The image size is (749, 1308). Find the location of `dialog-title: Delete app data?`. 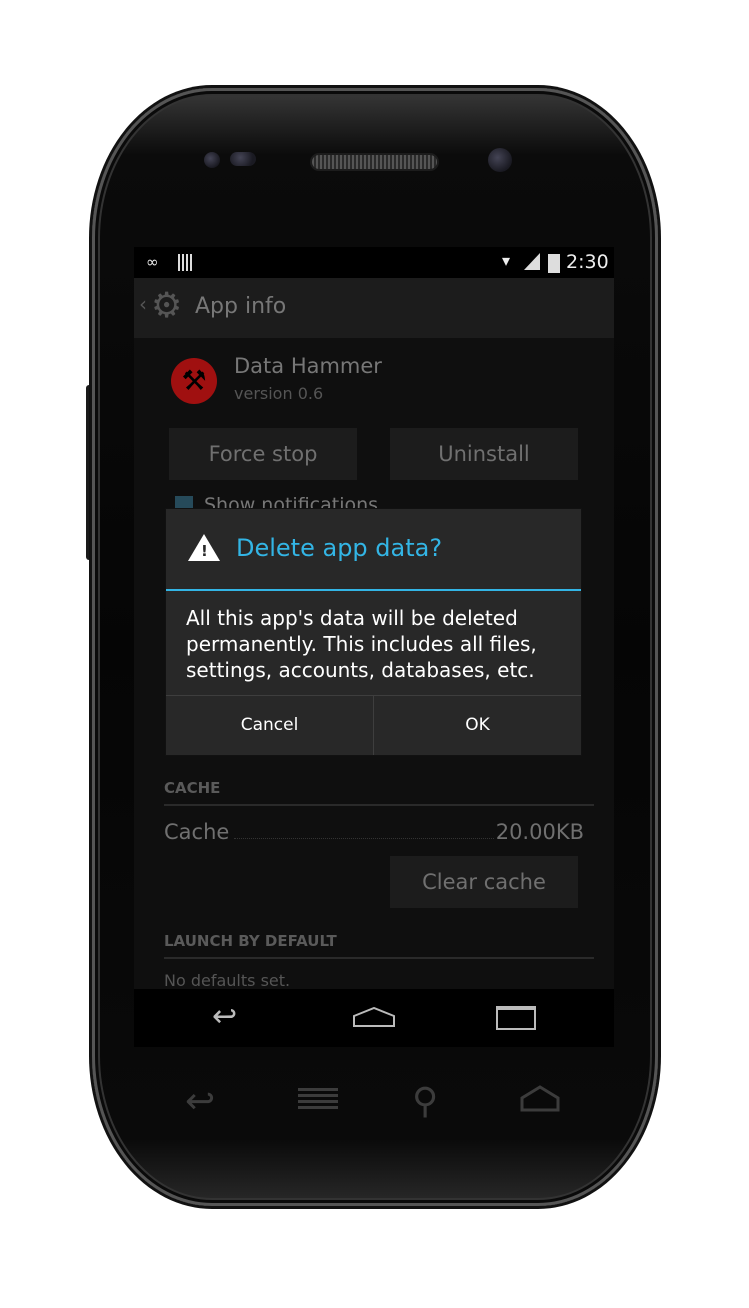

dialog-title: Delete app data? is located at coordinates (339, 548).